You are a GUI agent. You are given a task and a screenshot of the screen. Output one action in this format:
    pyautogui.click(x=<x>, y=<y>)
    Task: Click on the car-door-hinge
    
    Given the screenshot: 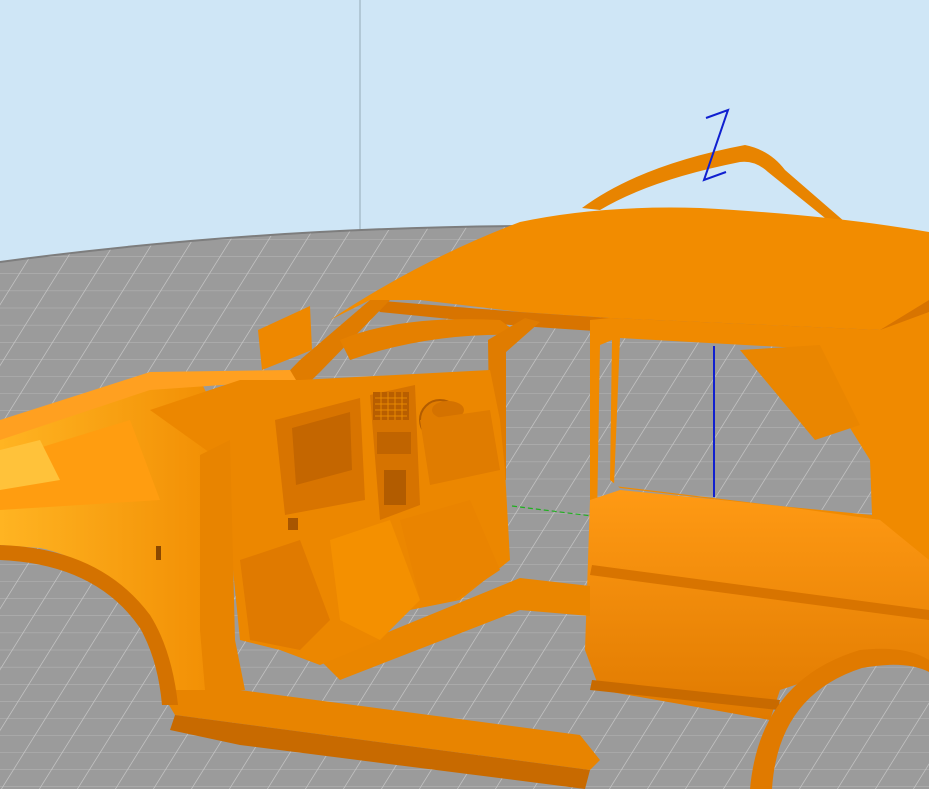 What is the action you would take?
    pyautogui.click(x=158, y=553)
    